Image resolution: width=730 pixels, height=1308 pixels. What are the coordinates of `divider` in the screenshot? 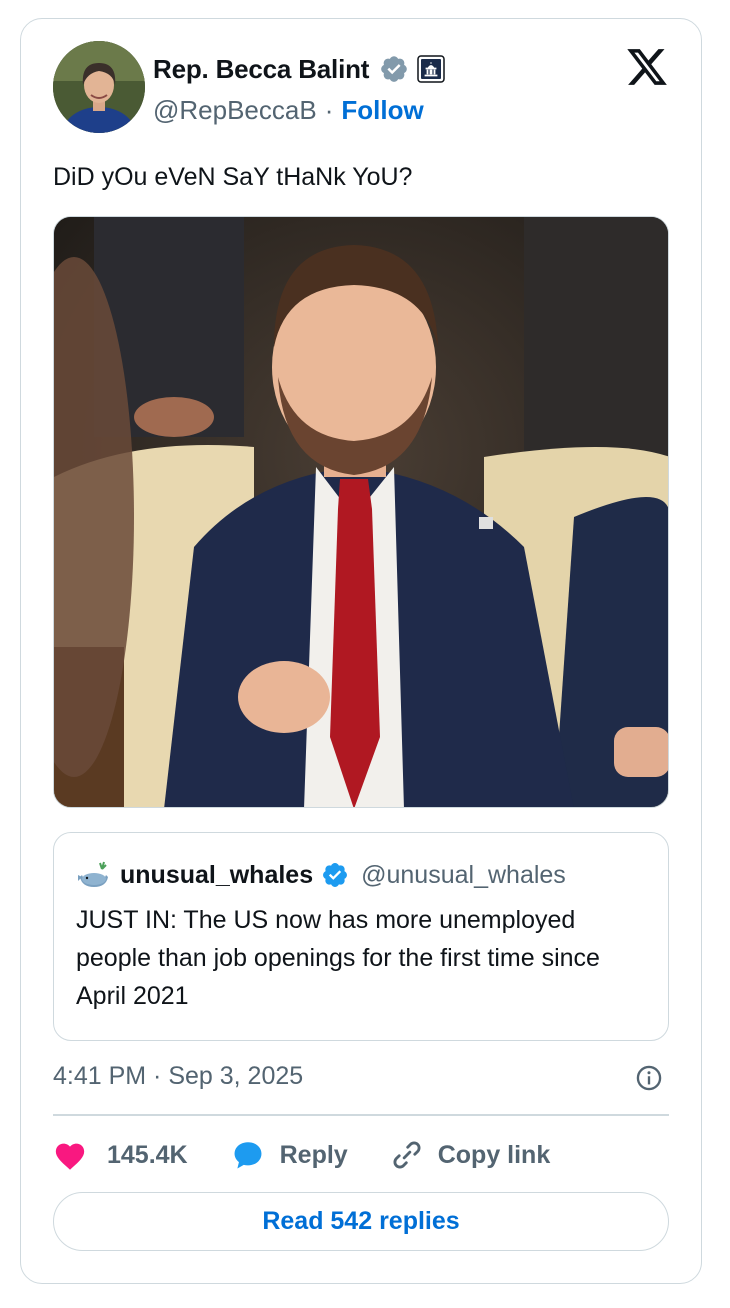 It's located at (361, 1115).